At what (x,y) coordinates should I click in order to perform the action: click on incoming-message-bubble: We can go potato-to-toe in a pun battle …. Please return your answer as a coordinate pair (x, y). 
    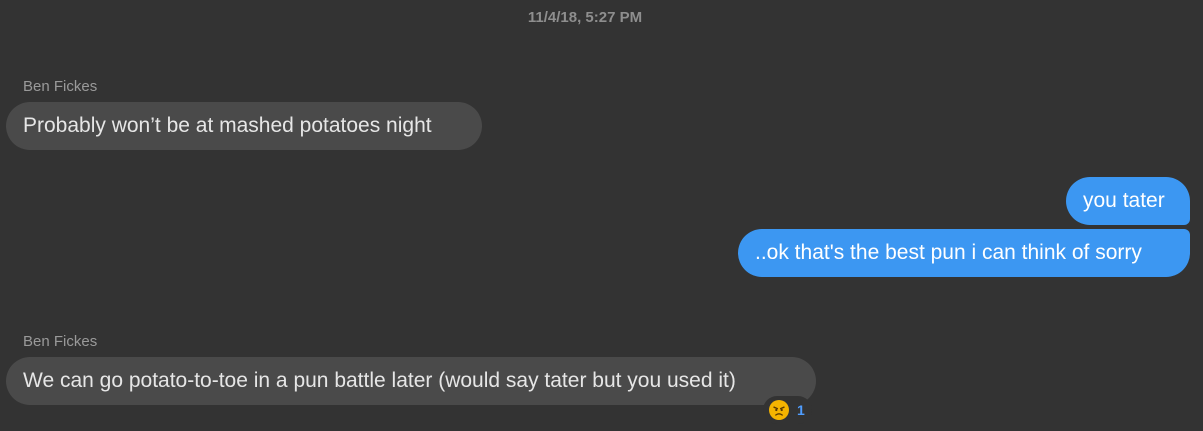
    Looking at the image, I should click on (411, 381).